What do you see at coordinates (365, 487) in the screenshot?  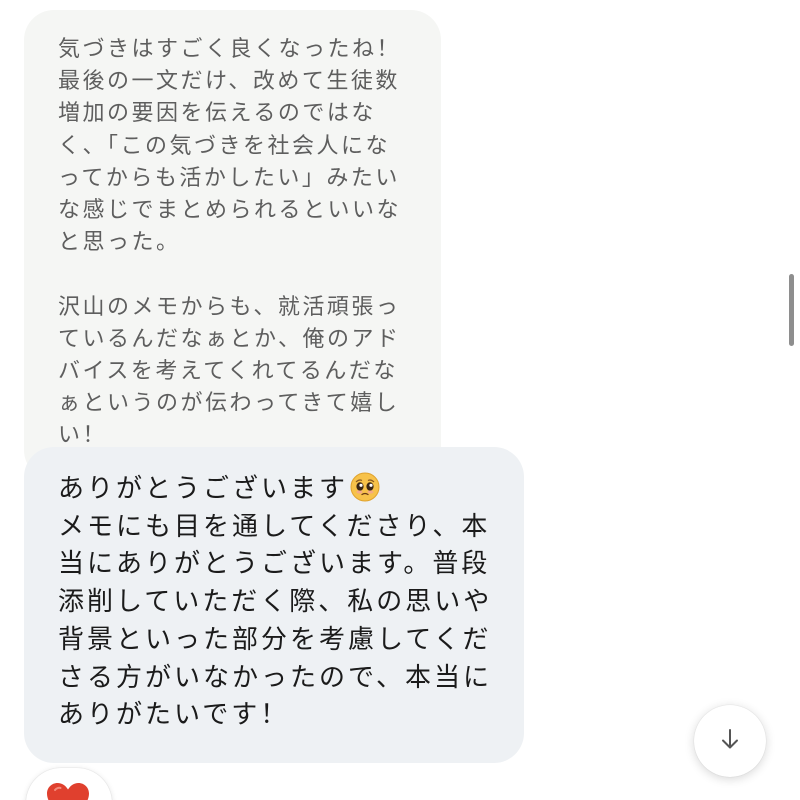 I see `pleading-face-icon` at bounding box center [365, 487].